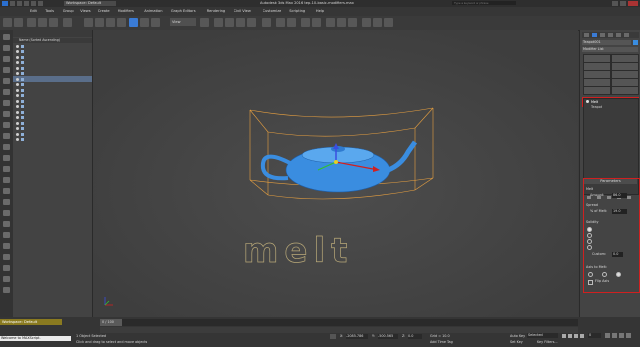 Image resolution: width=640 pixels, height=347 pixels. Describe the element at coordinates (542, 335) in the screenshot. I see `key-mode-select: Selected` at that location.